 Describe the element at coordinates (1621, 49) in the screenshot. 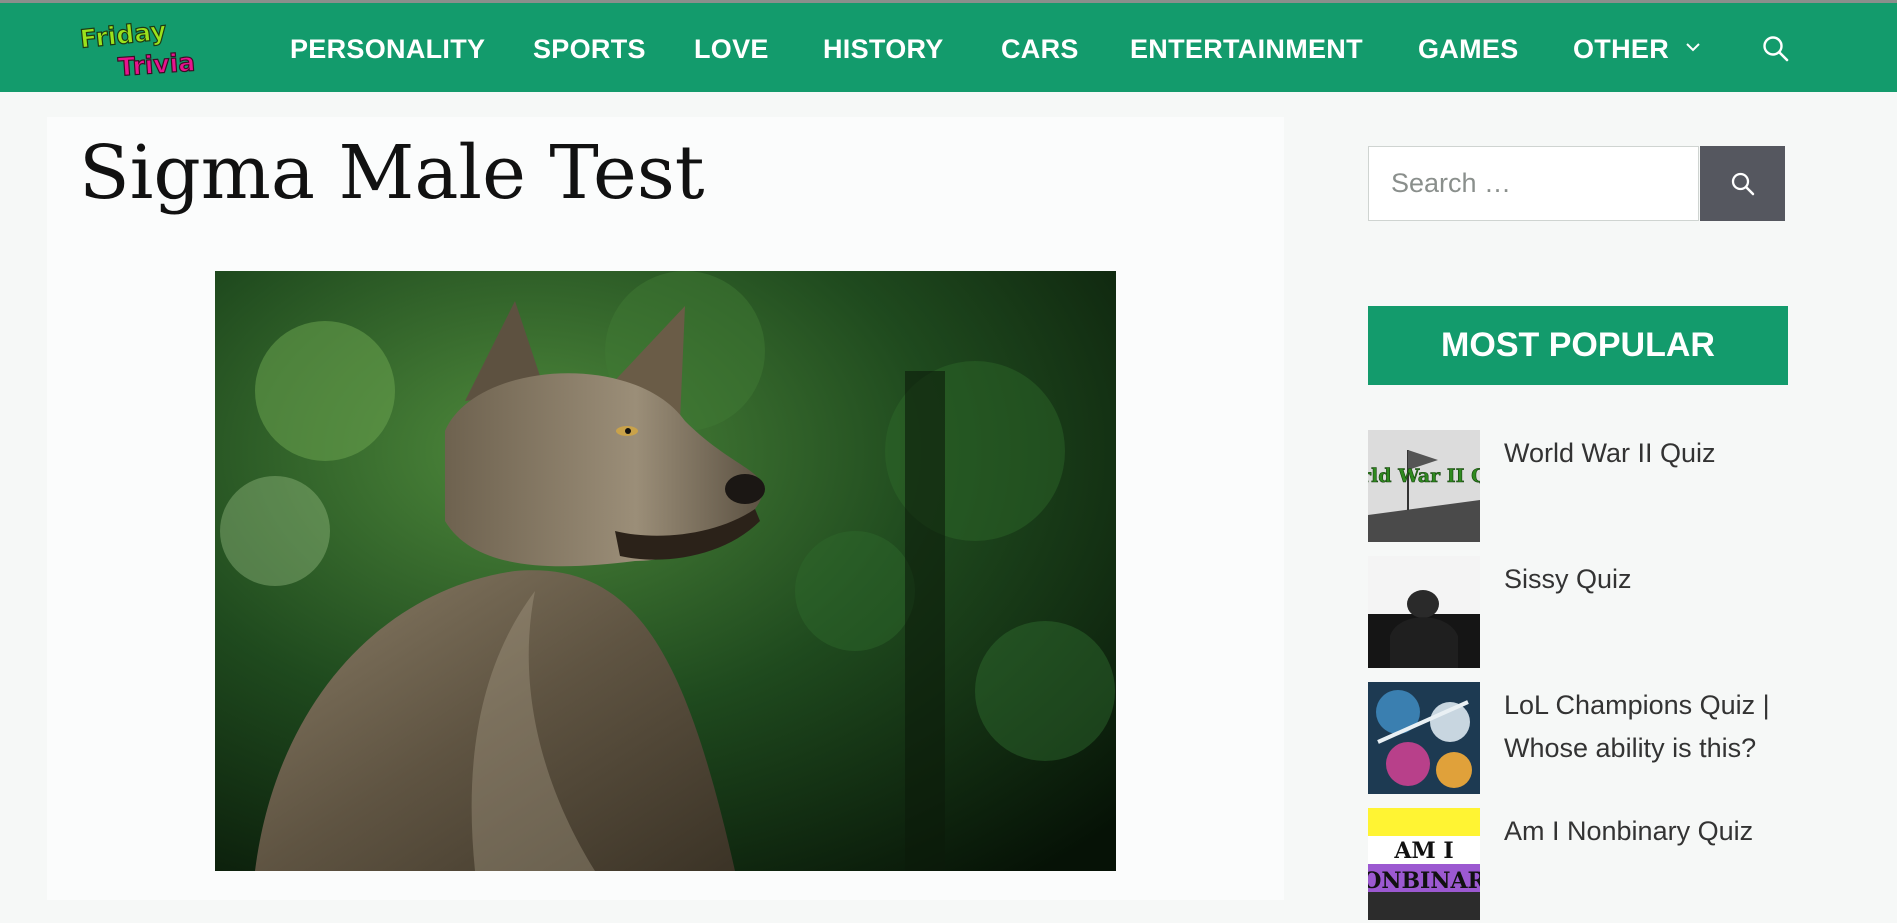

I see `nav-item-other: OTHER` at that location.